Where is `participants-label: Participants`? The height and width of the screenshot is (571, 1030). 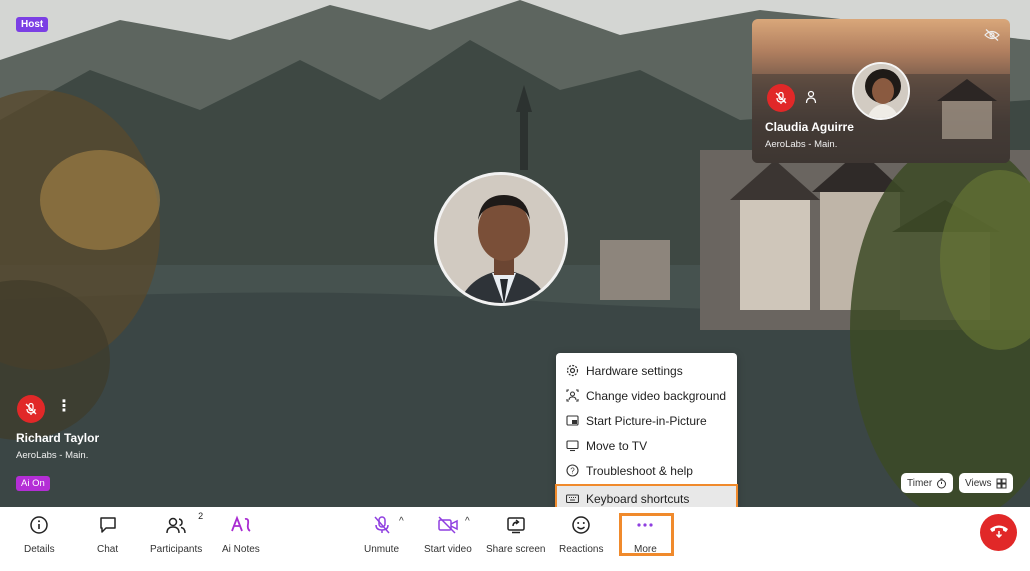 participants-label: Participants is located at coordinates (176, 549).